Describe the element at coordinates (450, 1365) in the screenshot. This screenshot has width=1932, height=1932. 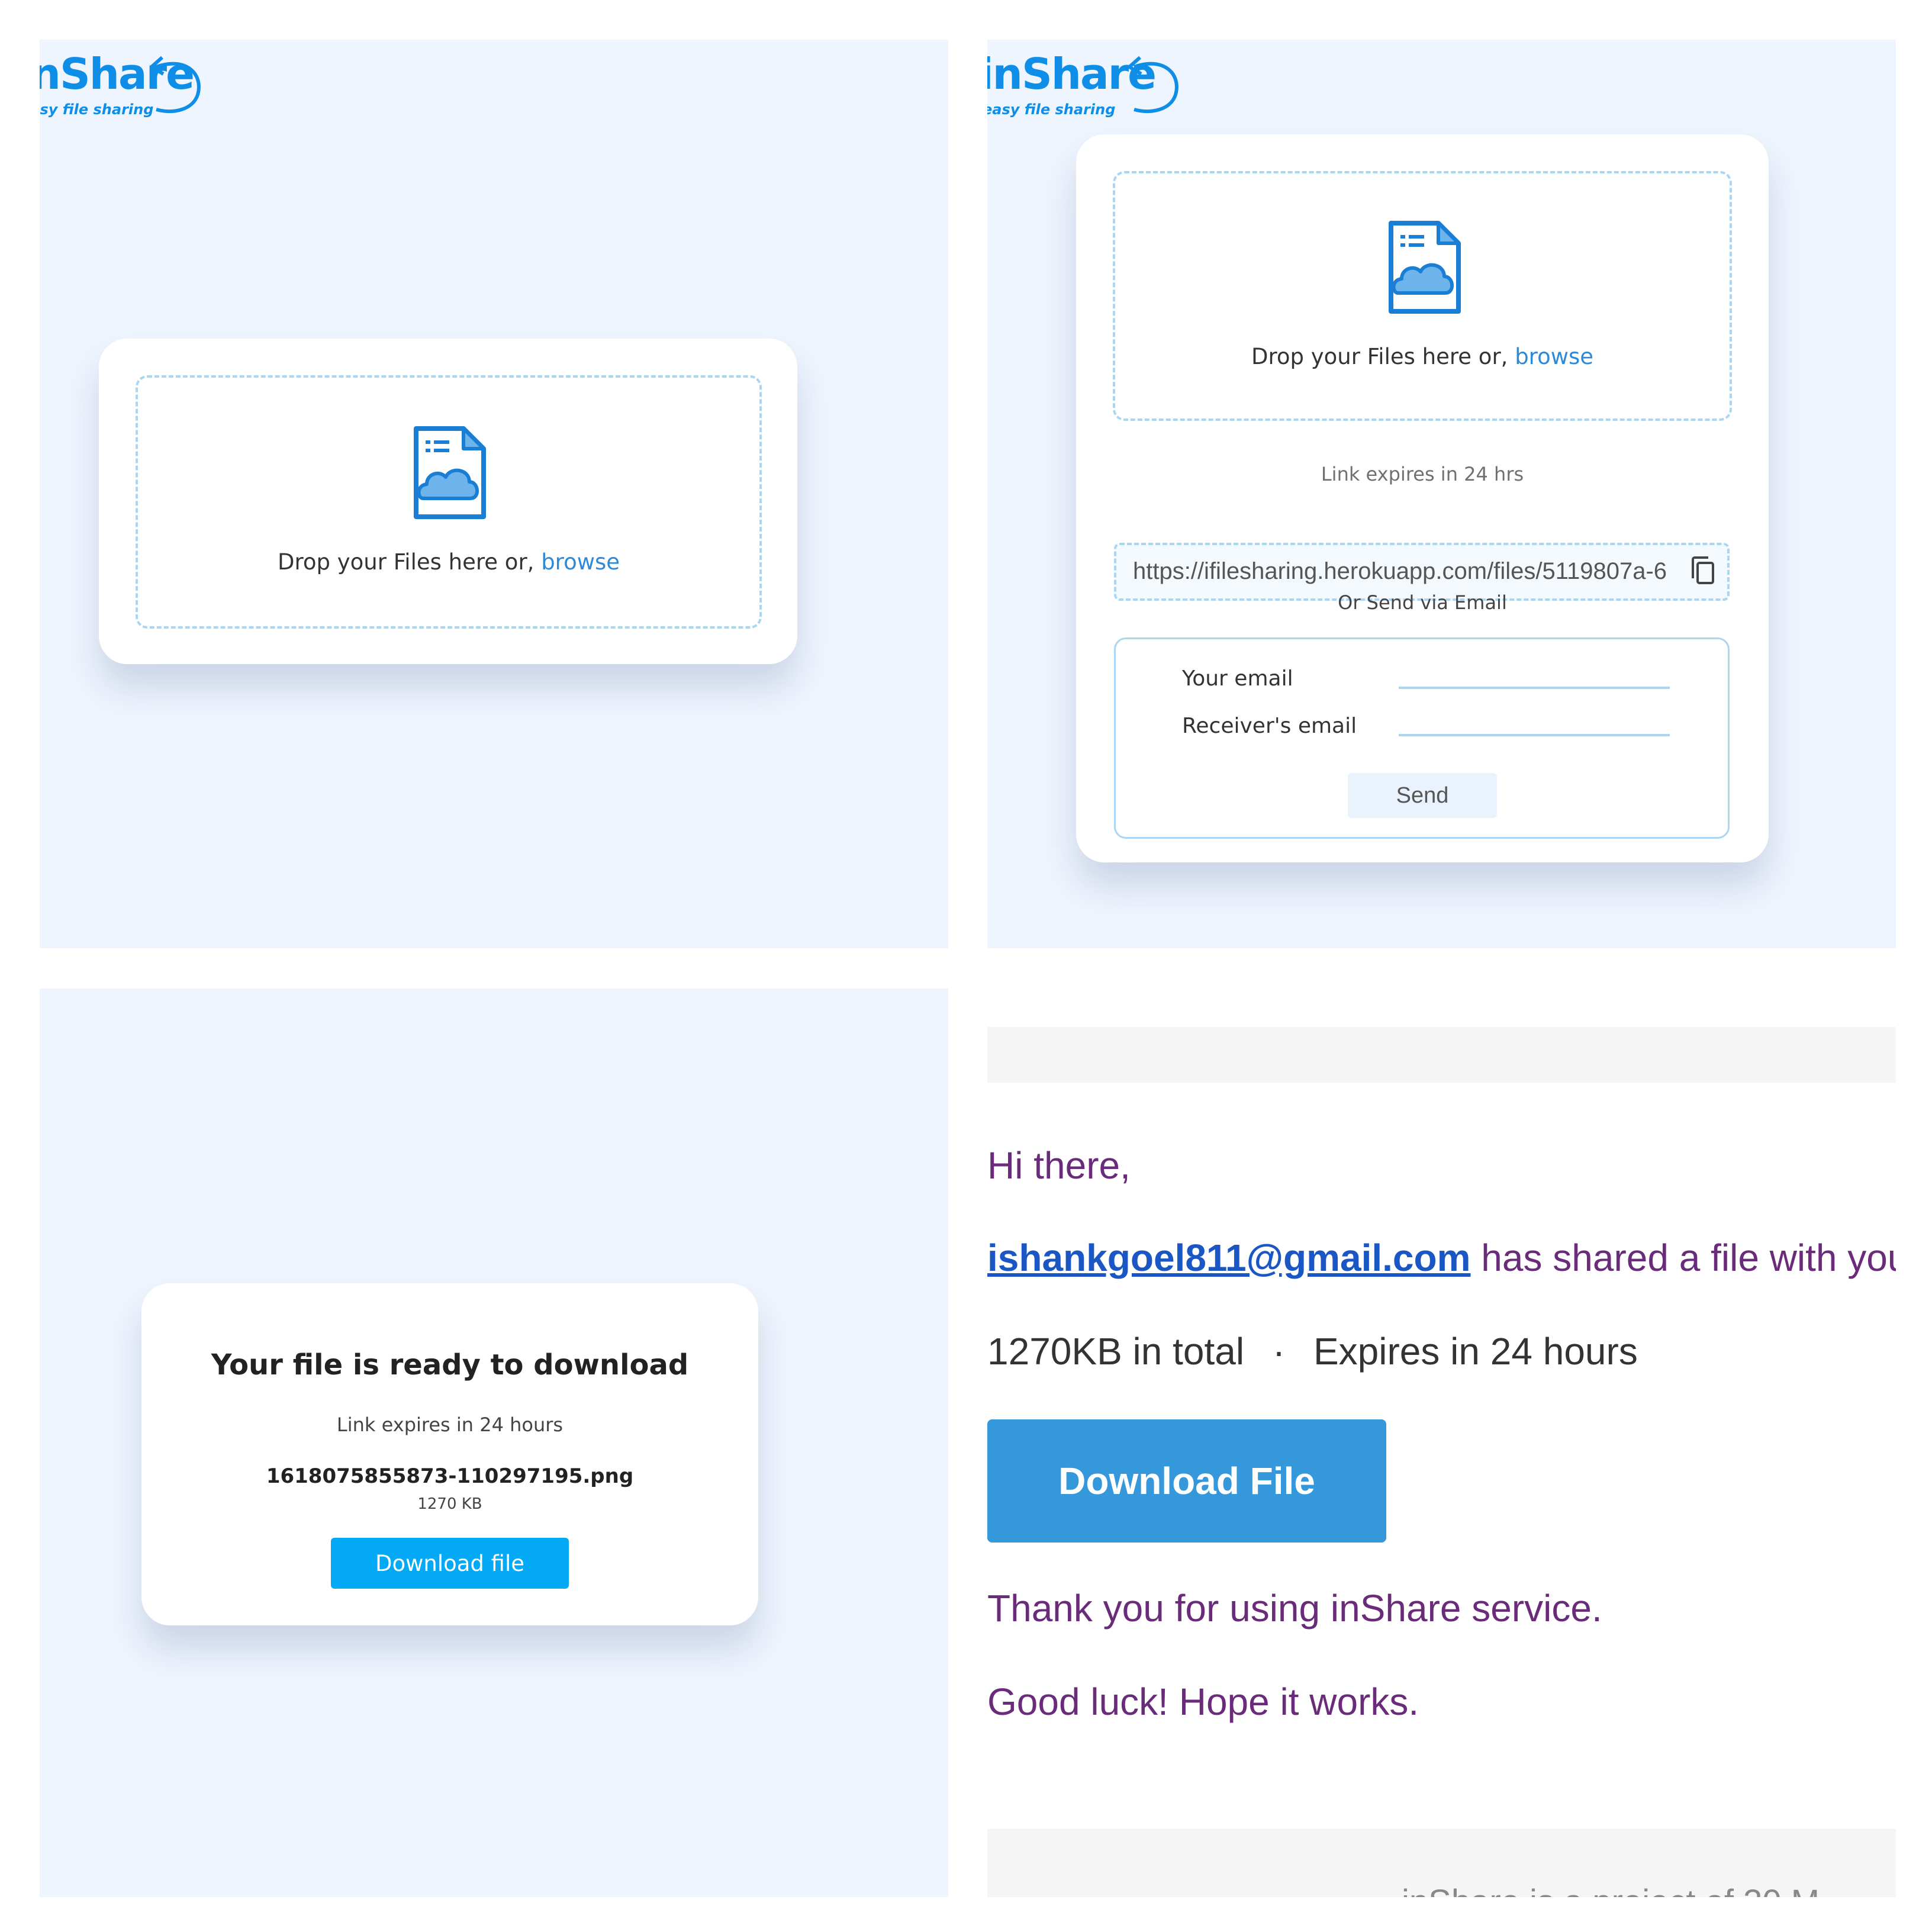
I see `download-title: Your file is ready to download` at that location.